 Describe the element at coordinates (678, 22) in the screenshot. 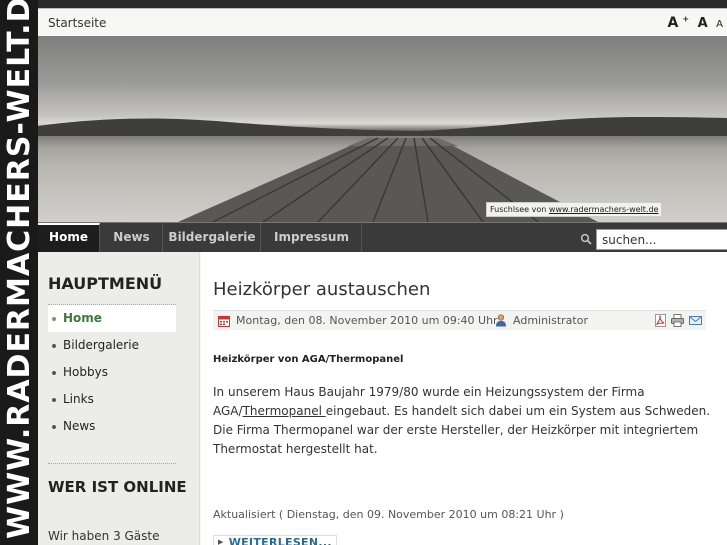

I see `font-increase-button: A +` at that location.